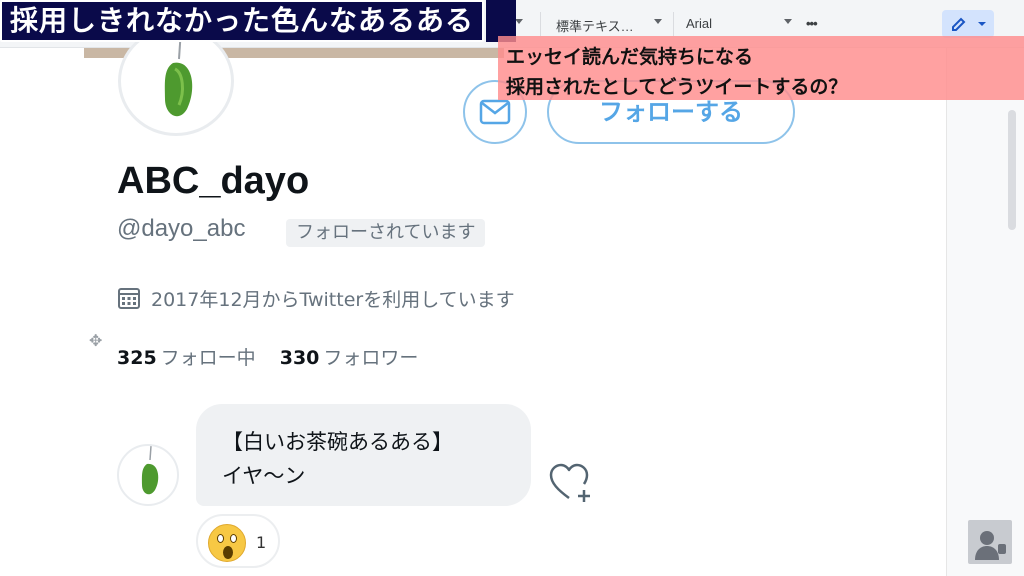 The image size is (1024, 576). Describe the element at coordinates (337, 442) in the screenshot. I see `message-line-1: 【白いお茶碗あるある】` at that location.